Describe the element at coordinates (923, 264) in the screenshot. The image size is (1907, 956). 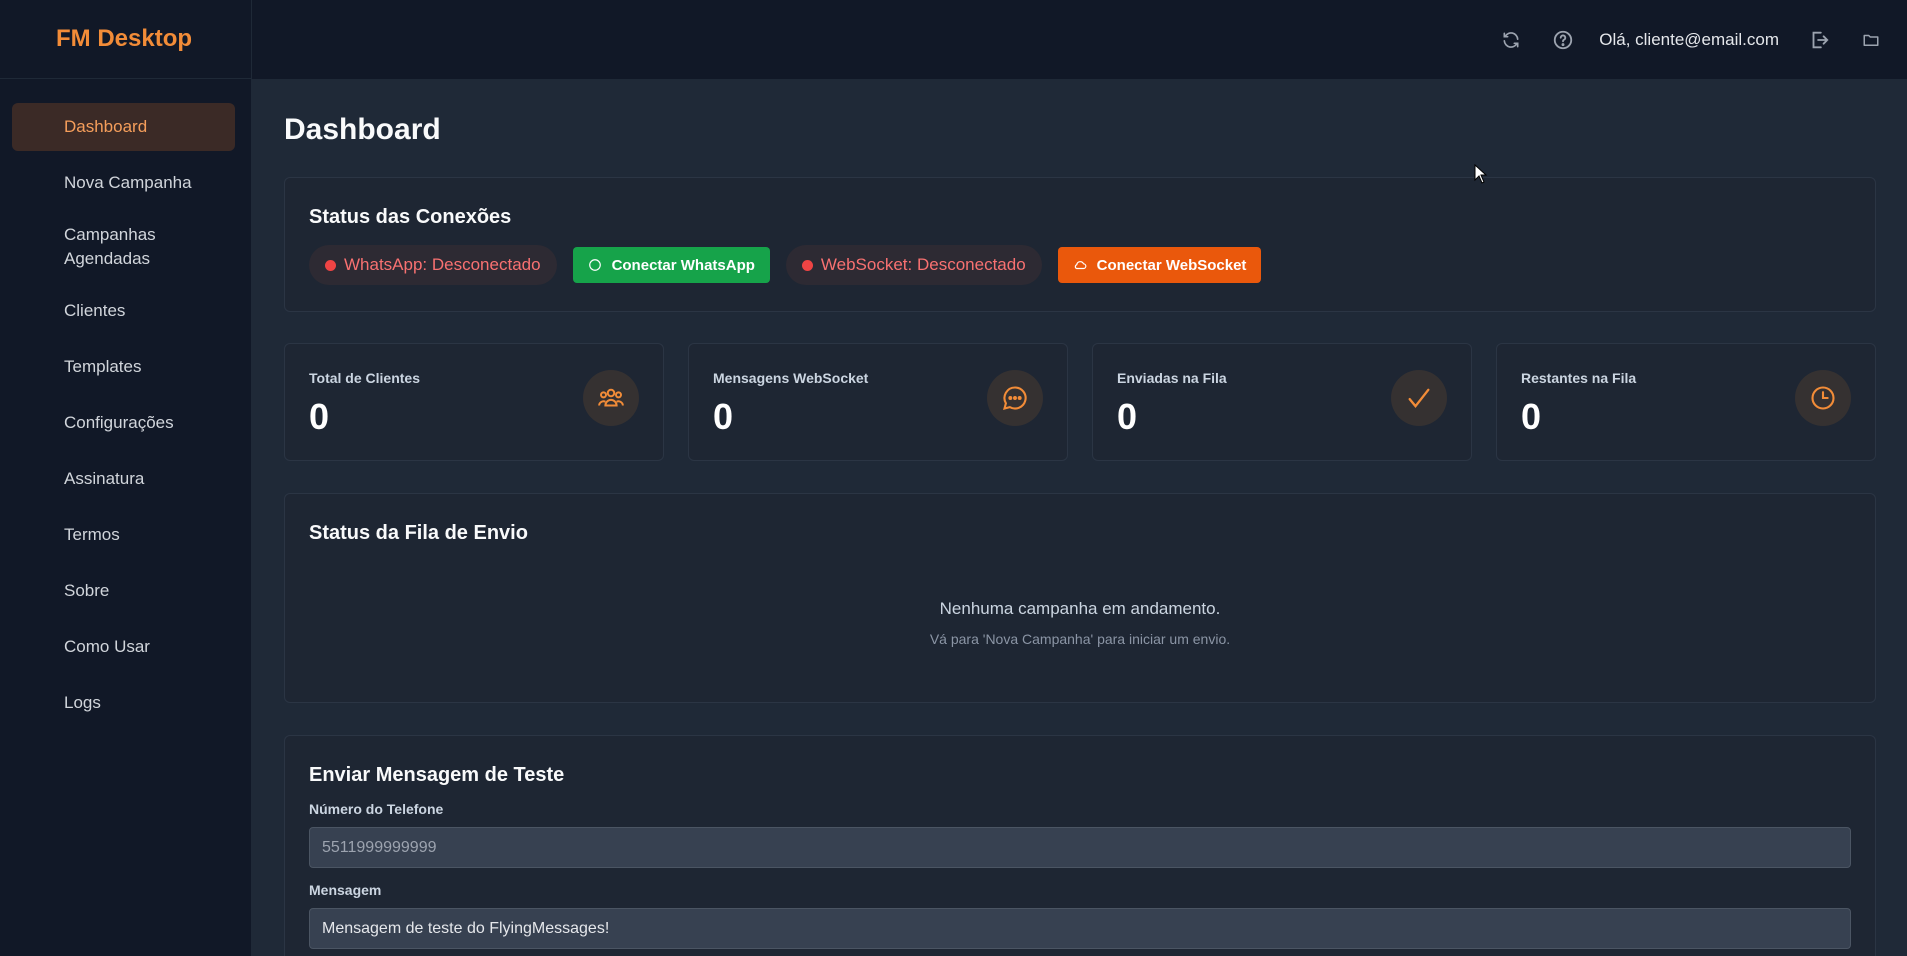
I see `websocket-status-text: WebSocket: Desconectado` at that location.